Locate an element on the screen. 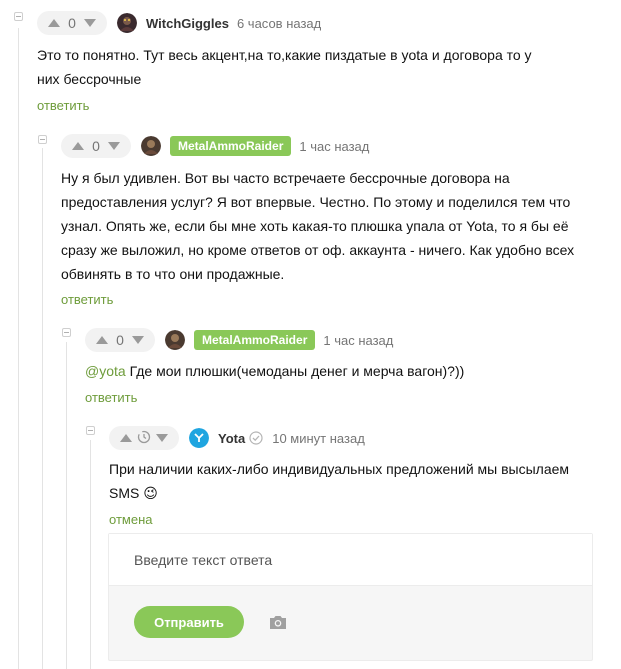  comment-time: 10 минут назад is located at coordinates (318, 438).